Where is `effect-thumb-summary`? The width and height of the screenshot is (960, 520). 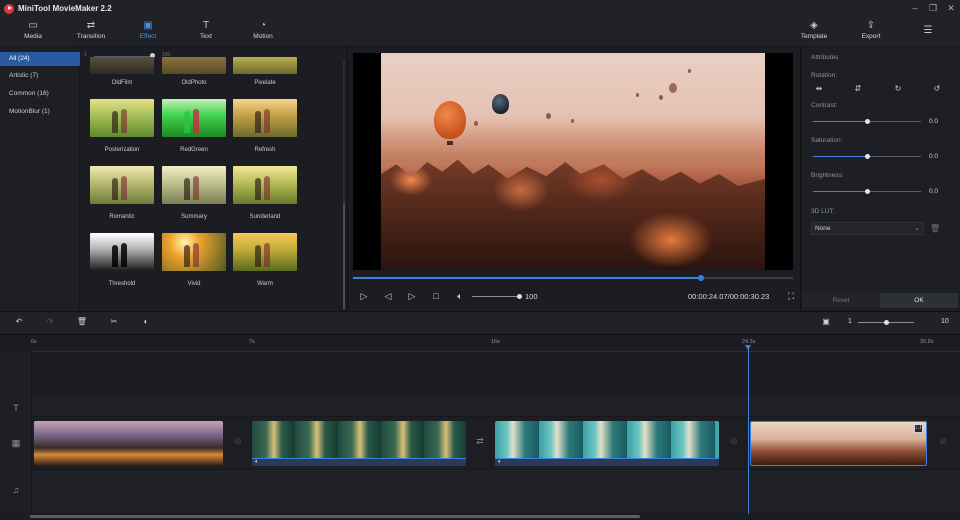
effect-thumb-summary is located at coordinates (194, 185).